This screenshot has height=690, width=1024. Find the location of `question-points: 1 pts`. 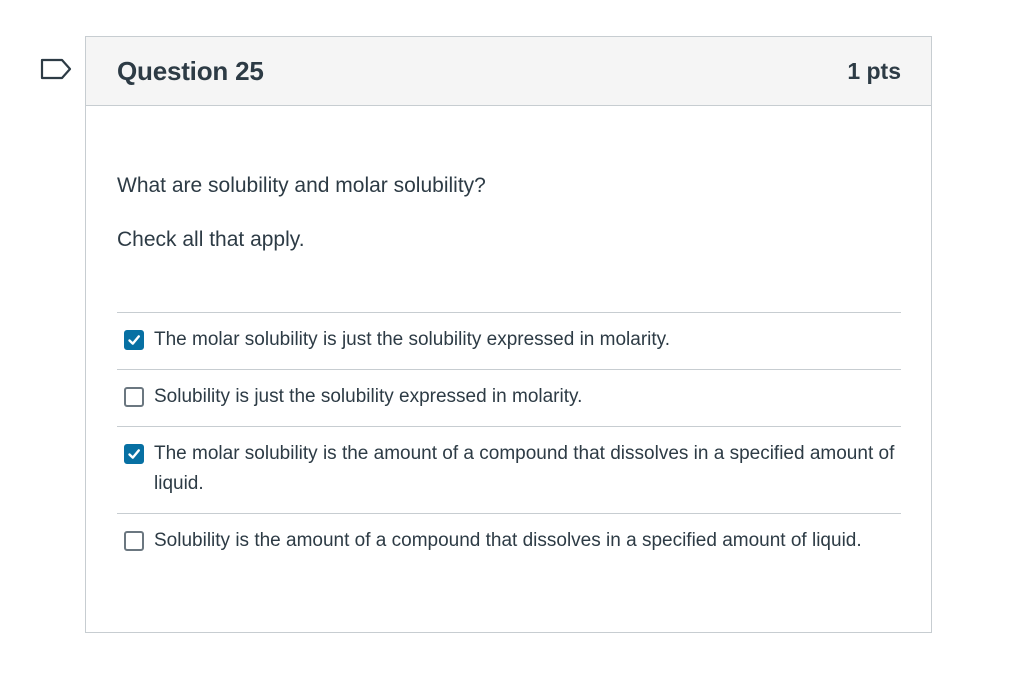

question-points: 1 pts is located at coordinates (874, 70).